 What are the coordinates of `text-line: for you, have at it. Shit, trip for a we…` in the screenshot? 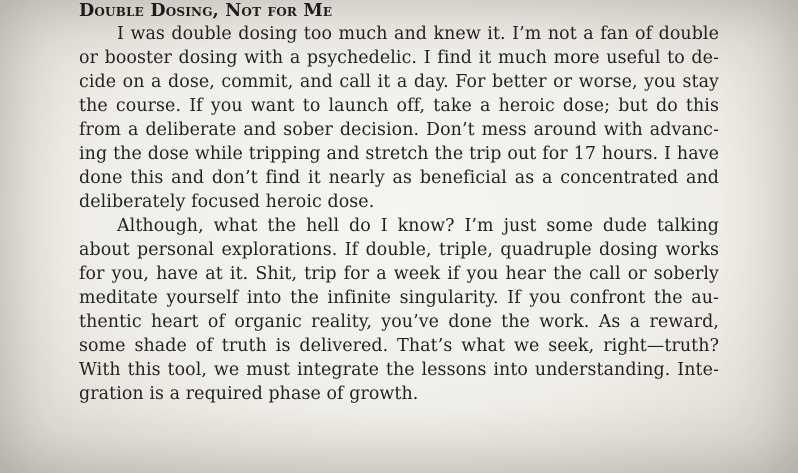 It's located at (399, 274).